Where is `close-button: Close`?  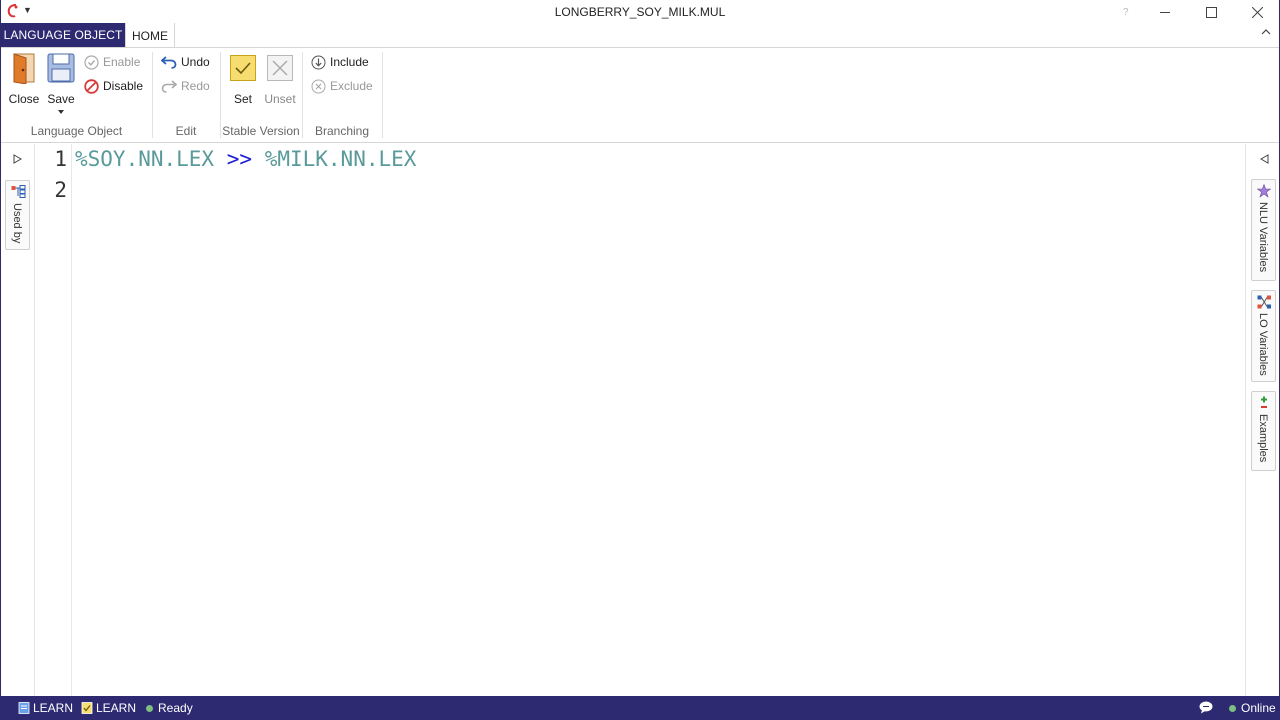 close-button: Close is located at coordinates (24, 79).